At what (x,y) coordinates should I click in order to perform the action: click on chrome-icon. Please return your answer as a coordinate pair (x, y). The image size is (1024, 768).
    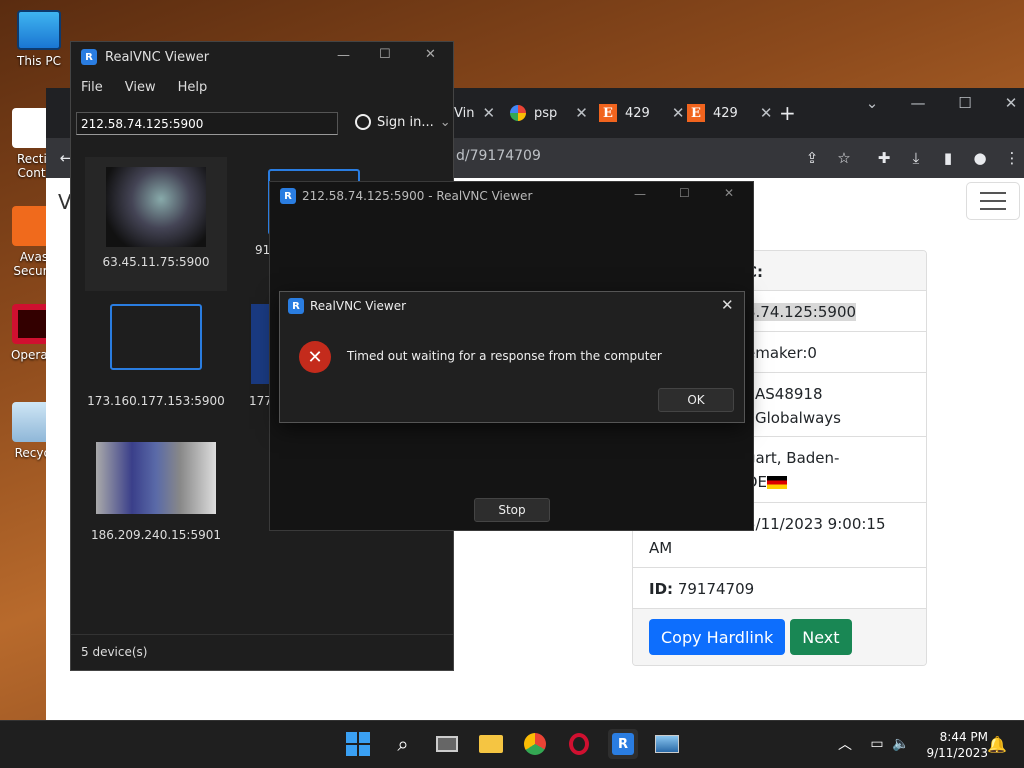
    Looking at the image, I should click on (535, 744).